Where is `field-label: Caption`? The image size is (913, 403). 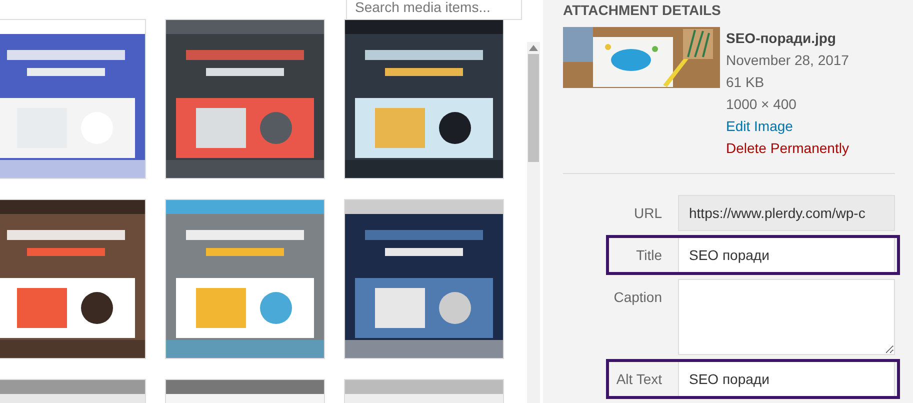
field-label: Caption is located at coordinates (637, 296).